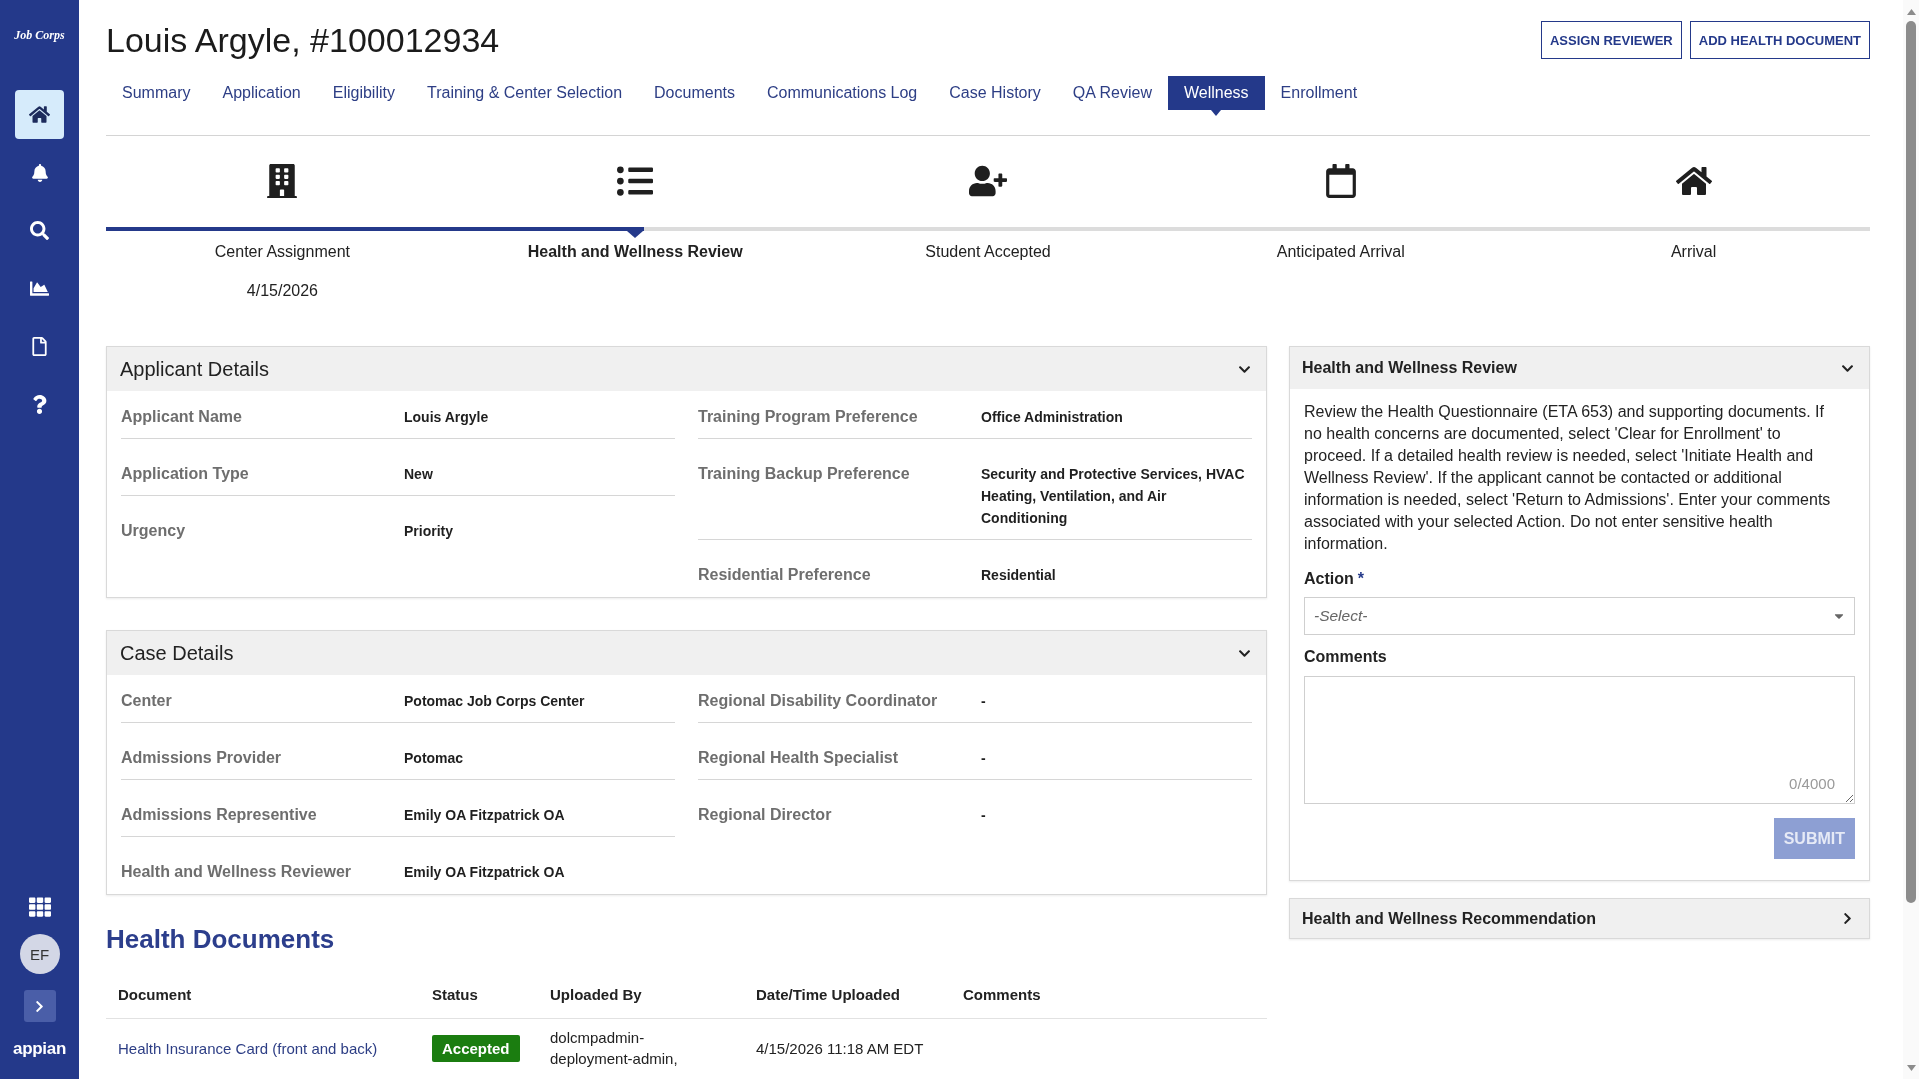 Image resolution: width=1919 pixels, height=1079 pixels. I want to click on file-icon, so click(39, 346).